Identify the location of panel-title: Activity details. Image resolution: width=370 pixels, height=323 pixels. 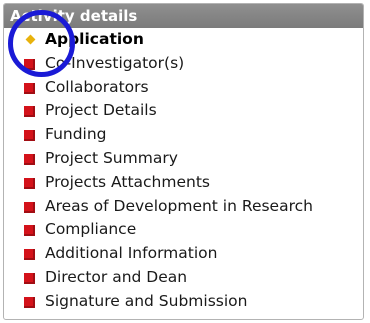
(183, 16).